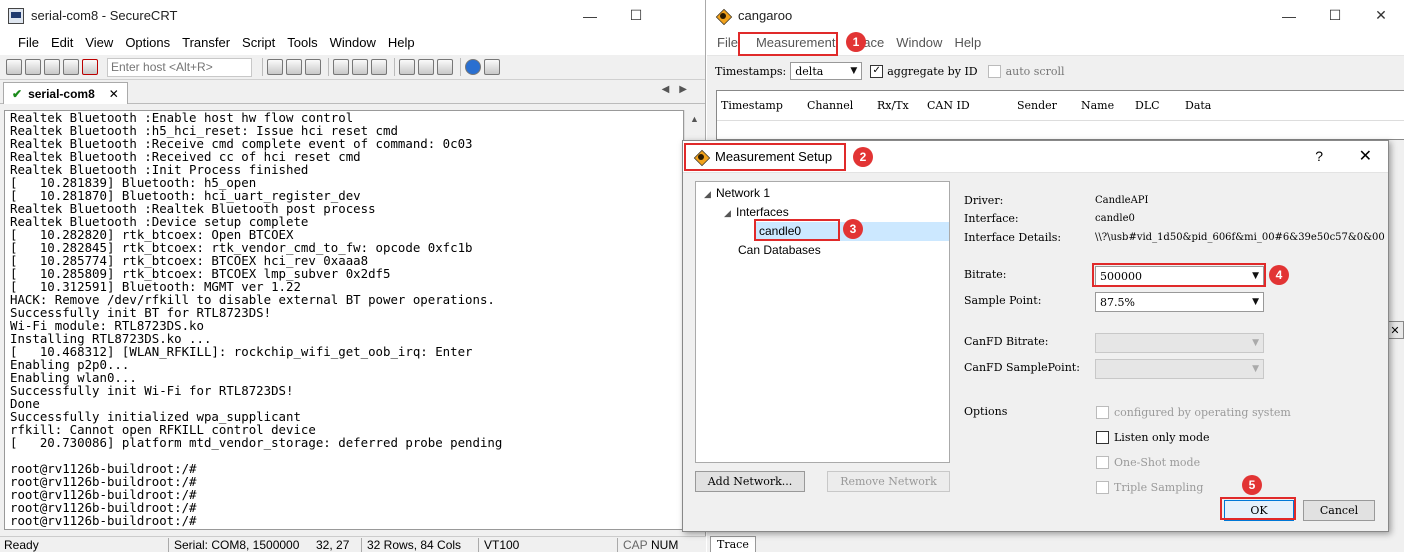  Describe the element at coordinates (1319, 156) in the screenshot. I see `help-question-icon: ?` at that location.